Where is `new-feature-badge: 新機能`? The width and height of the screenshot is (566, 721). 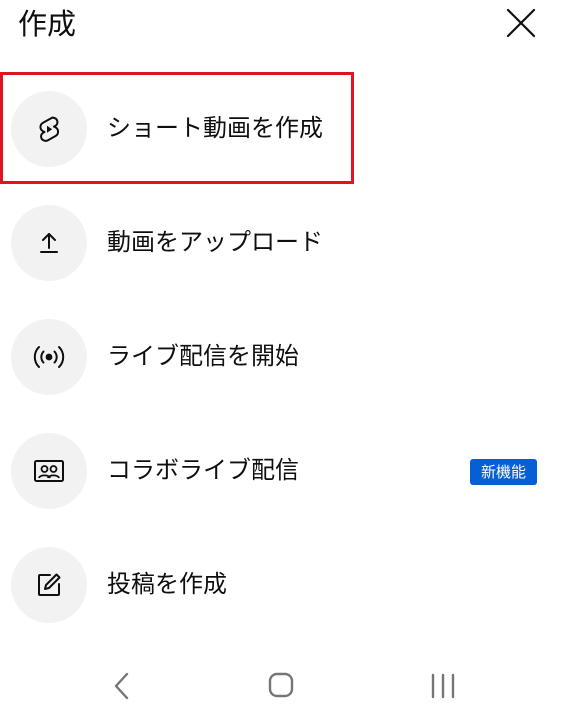
new-feature-badge: 新機能 is located at coordinates (503, 472).